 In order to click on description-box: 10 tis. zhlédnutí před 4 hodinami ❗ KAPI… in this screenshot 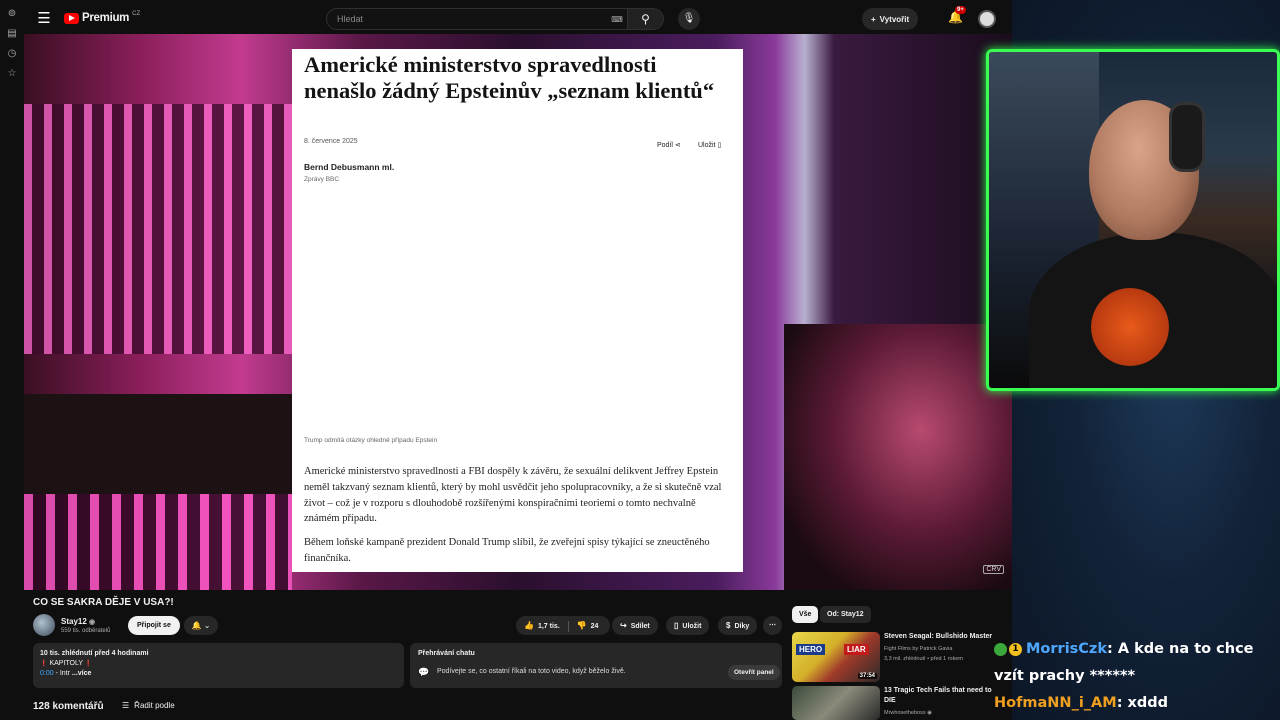, I will do `click(218, 665)`.